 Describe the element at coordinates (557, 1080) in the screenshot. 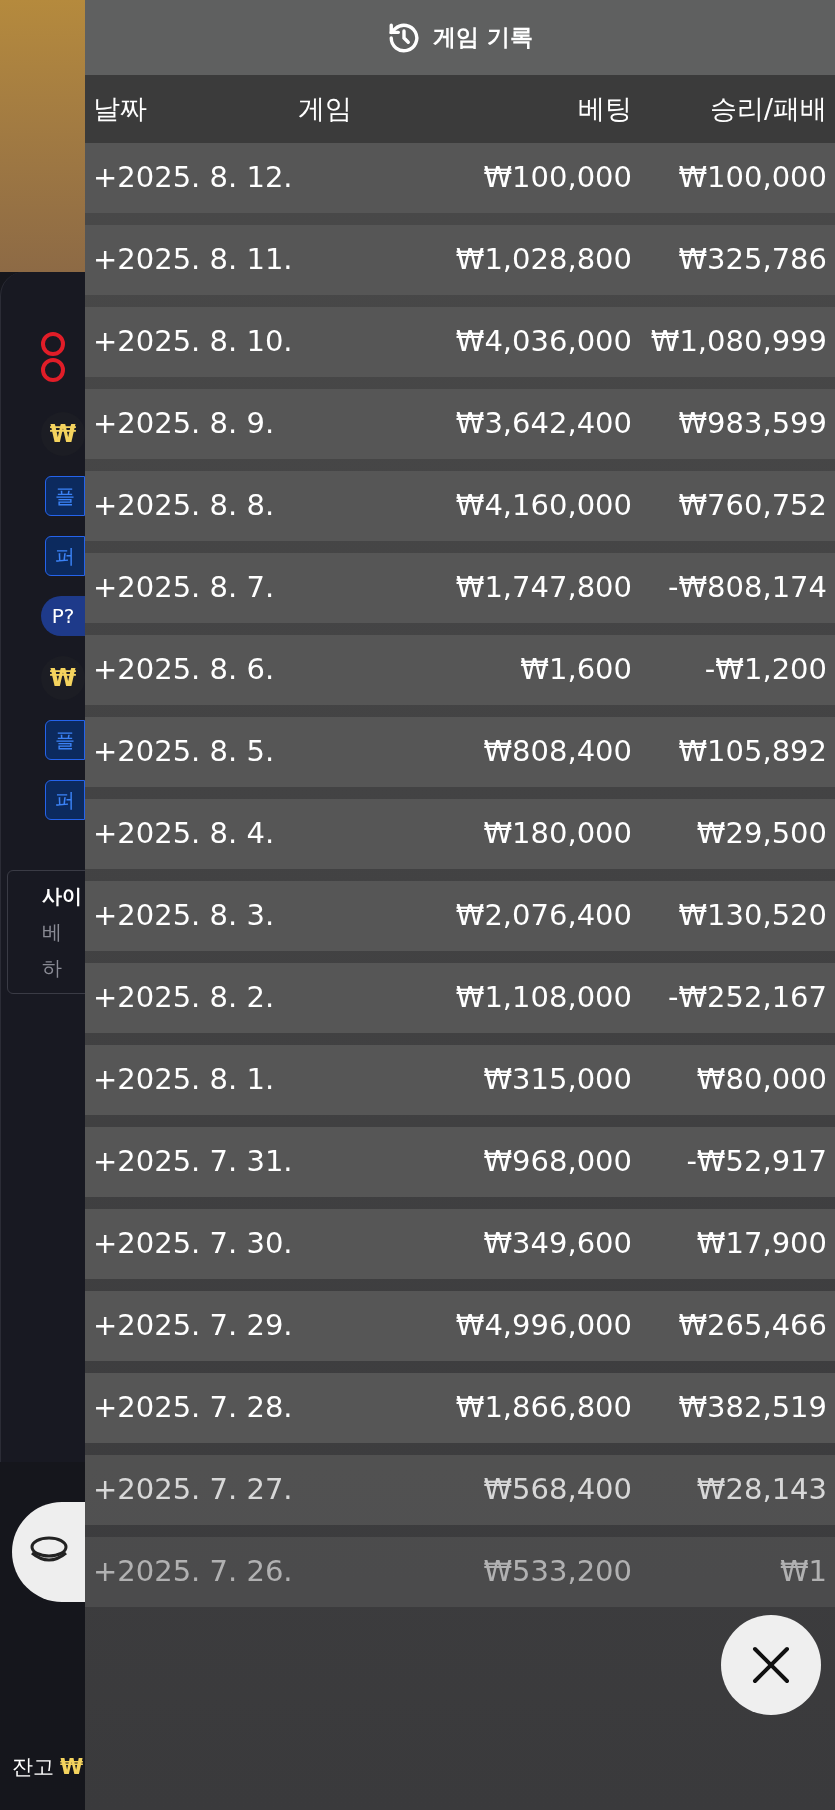

I see `bet-cell-text: ₩315,000` at that location.